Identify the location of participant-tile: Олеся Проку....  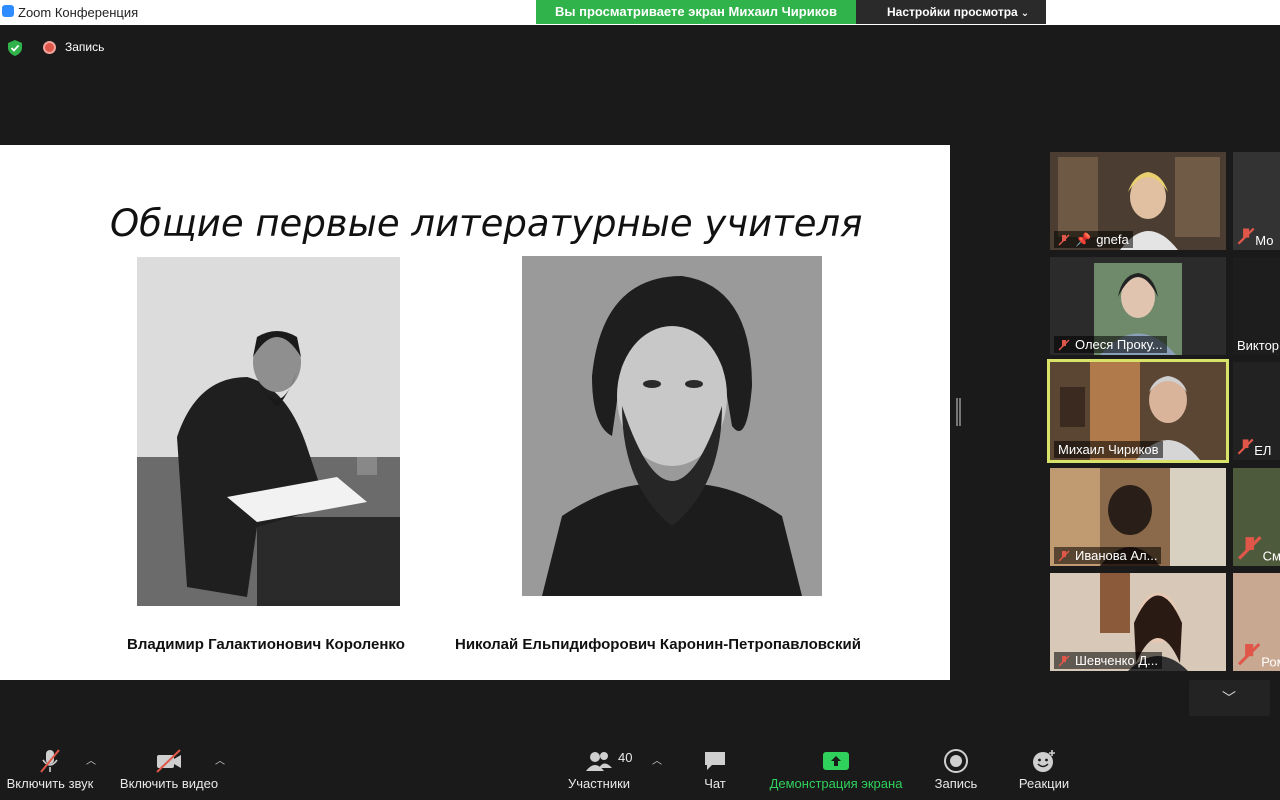
(1138, 306).